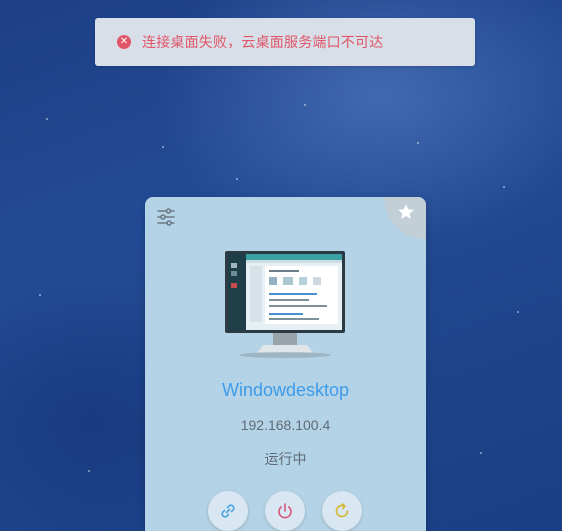 This screenshot has width=562, height=531. What do you see at coordinates (285, 425) in the screenshot?
I see `desktop-ip: 192.168.100.4` at bounding box center [285, 425].